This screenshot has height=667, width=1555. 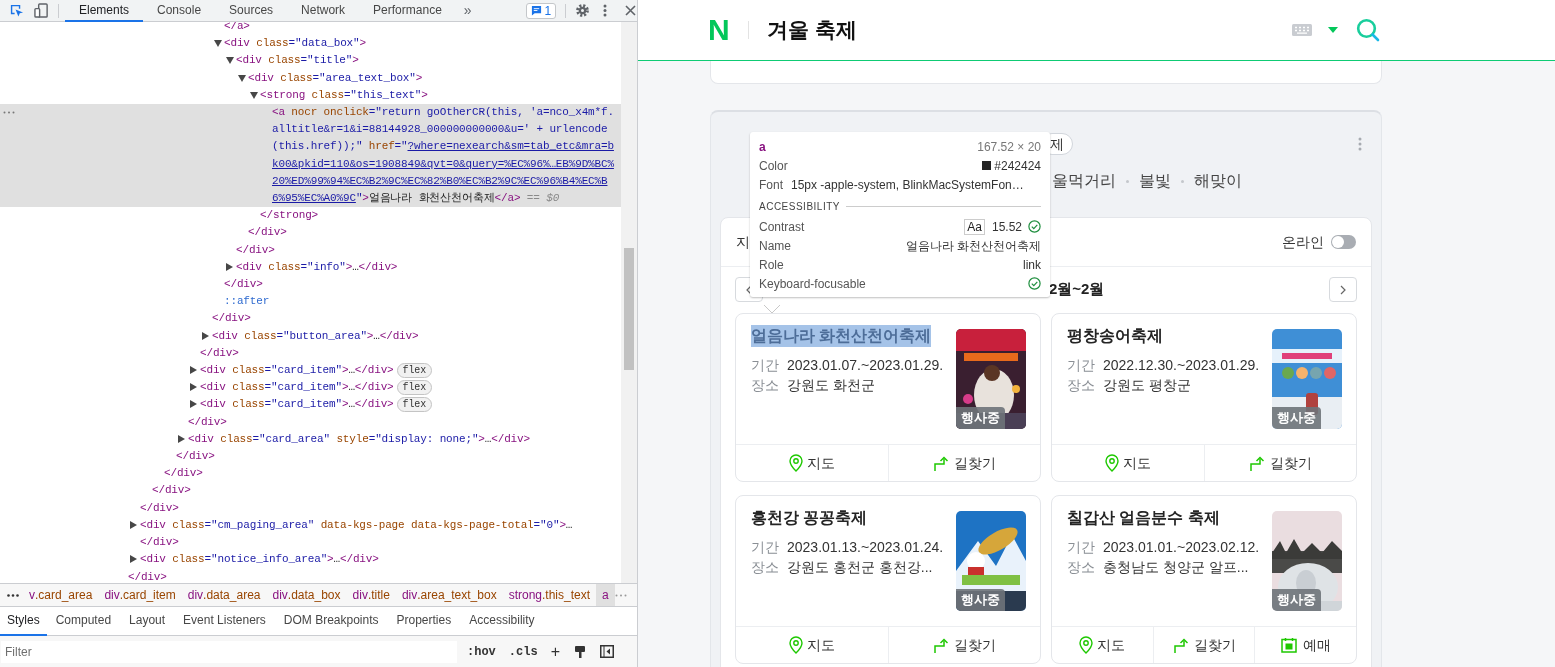 What do you see at coordinates (295, 44) in the screenshot?
I see `dom-line: <div class="data_box">` at bounding box center [295, 44].